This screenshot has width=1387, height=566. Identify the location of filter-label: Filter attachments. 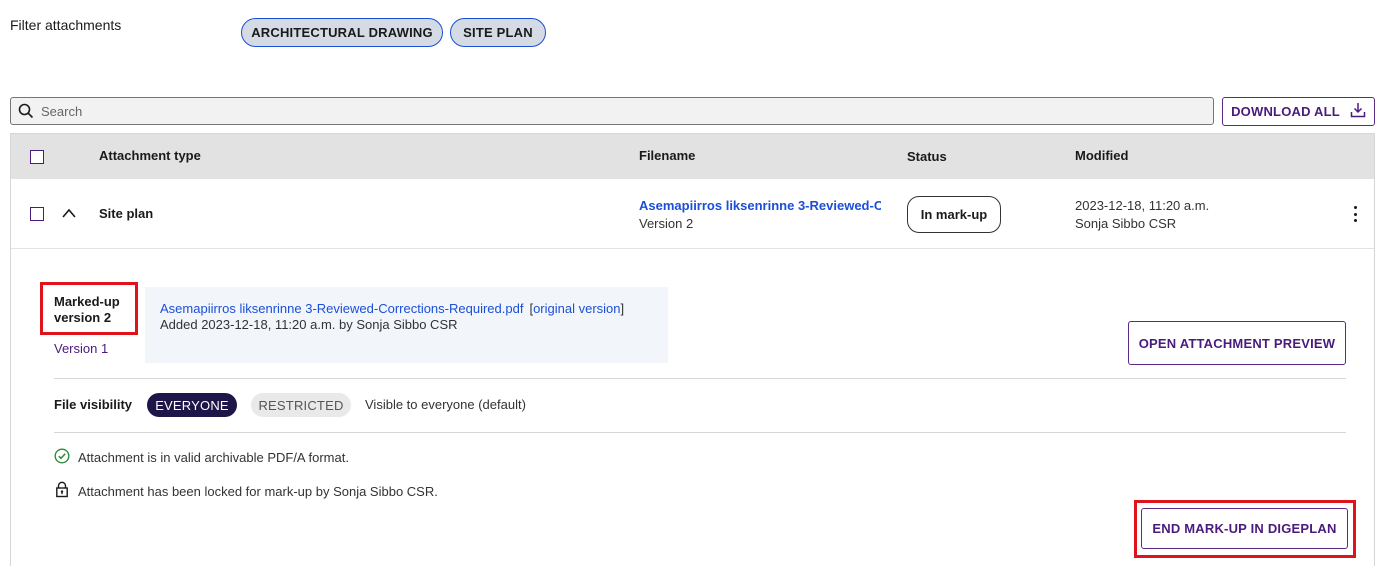
(66, 25).